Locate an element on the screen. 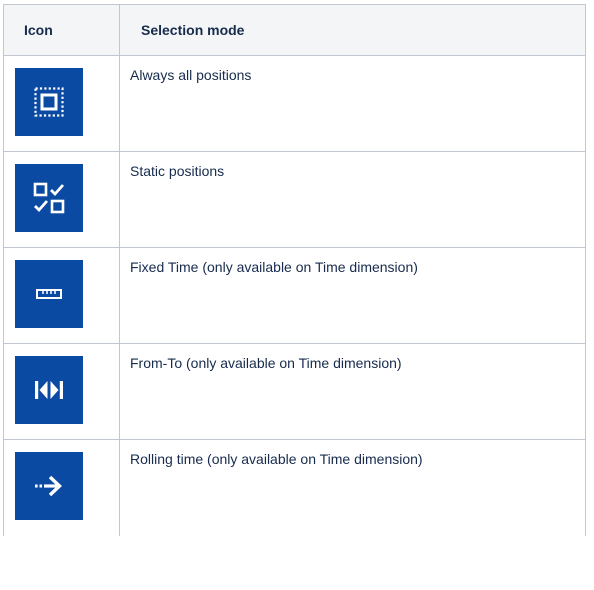  list-item-label: Static positions is located at coordinates (352, 199).